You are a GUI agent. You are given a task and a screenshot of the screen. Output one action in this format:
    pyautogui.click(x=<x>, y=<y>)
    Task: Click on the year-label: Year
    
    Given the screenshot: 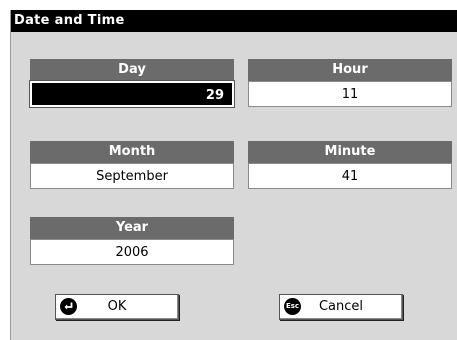 What is the action you would take?
    pyautogui.click(x=132, y=228)
    